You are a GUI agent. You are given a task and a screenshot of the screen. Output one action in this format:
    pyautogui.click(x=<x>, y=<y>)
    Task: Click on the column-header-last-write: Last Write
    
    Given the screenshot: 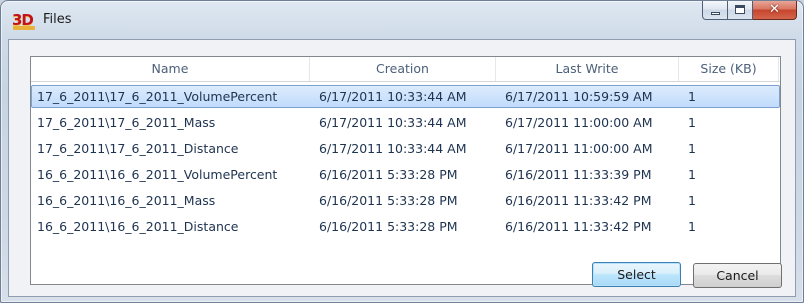 What is the action you would take?
    pyautogui.click(x=587, y=69)
    